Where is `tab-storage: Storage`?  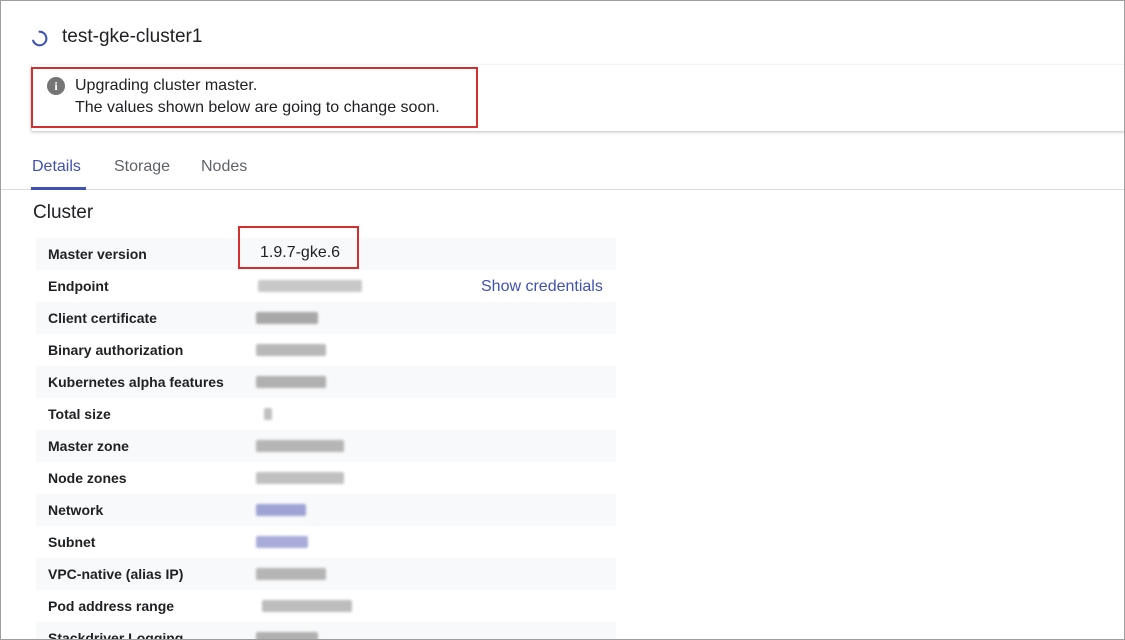
tab-storage: Storage is located at coordinates (142, 167).